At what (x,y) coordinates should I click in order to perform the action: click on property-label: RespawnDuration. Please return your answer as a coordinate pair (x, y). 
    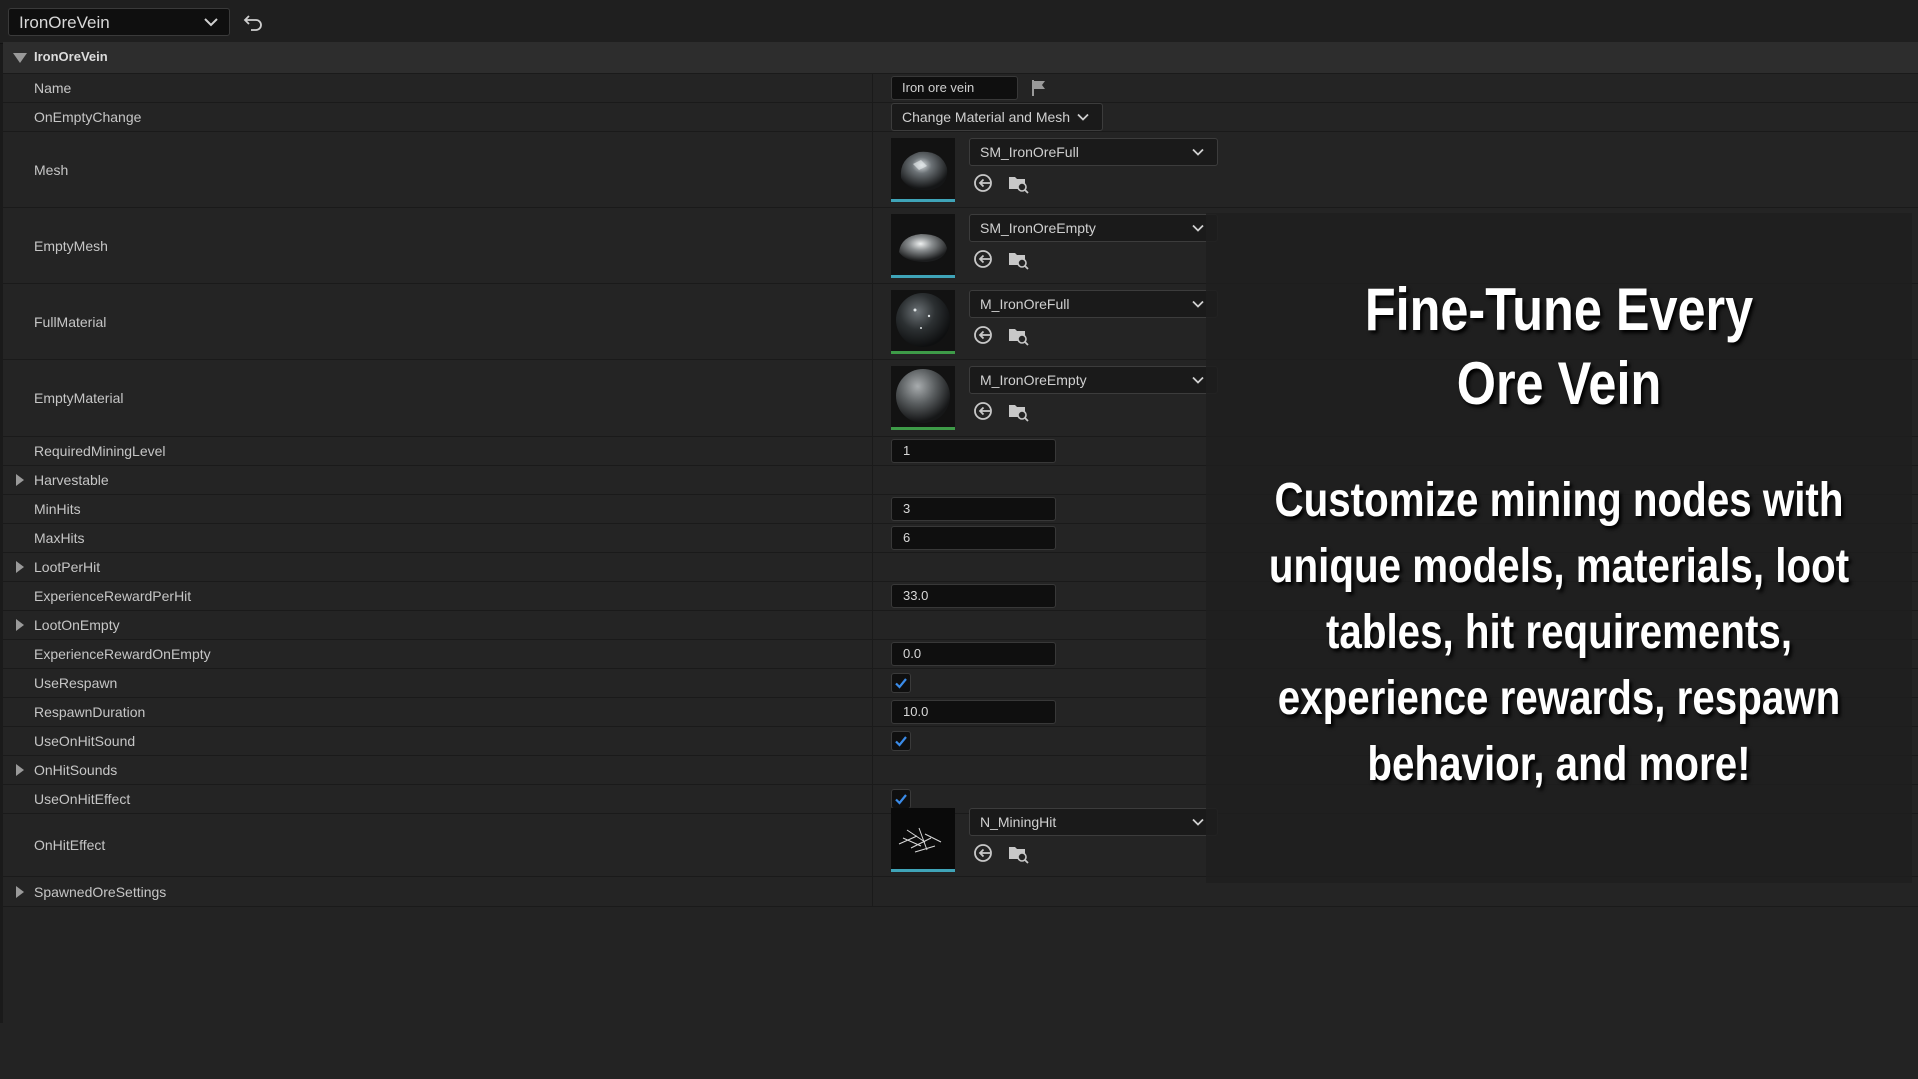
    Looking at the image, I should click on (90, 712).